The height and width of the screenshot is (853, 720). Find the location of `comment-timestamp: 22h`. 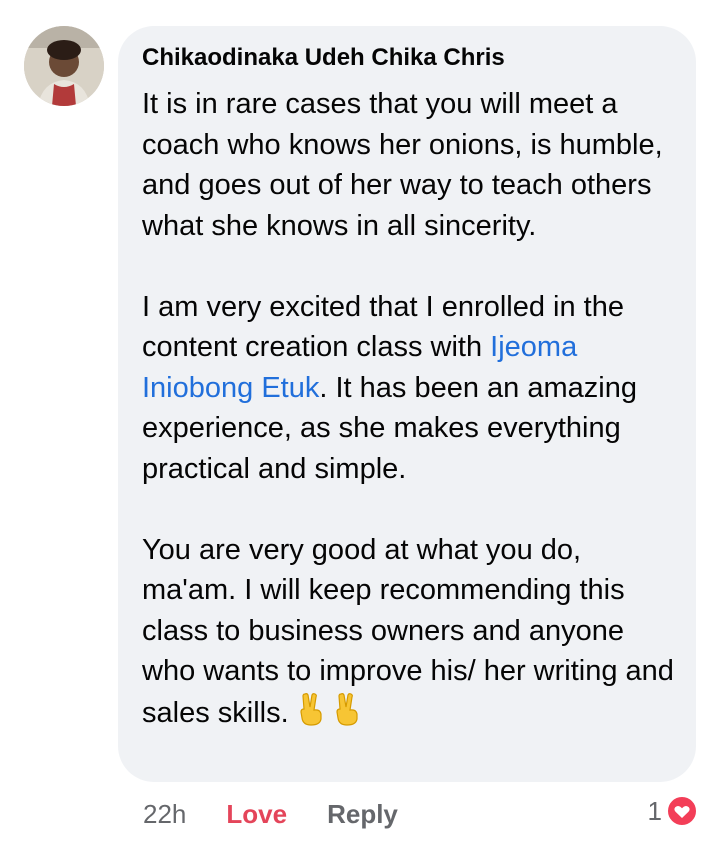

comment-timestamp: 22h is located at coordinates (164, 814).